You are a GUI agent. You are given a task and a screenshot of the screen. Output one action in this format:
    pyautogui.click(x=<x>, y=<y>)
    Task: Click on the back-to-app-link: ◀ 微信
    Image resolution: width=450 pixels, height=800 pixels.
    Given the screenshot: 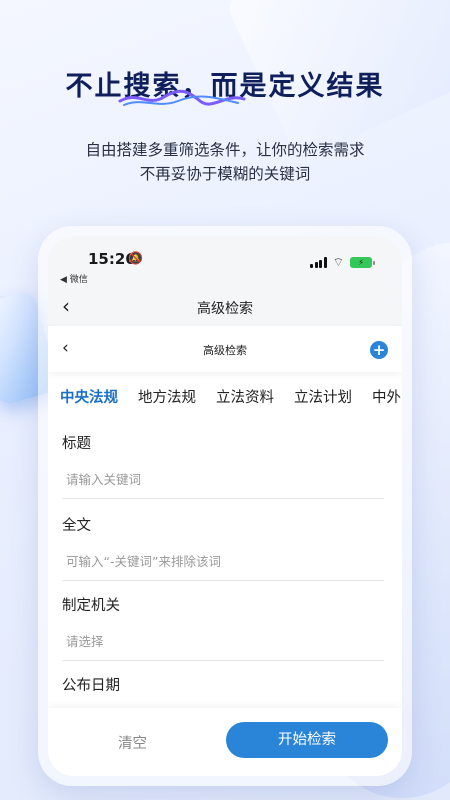 What is the action you would take?
    pyautogui.click(x=74, y=278)
    